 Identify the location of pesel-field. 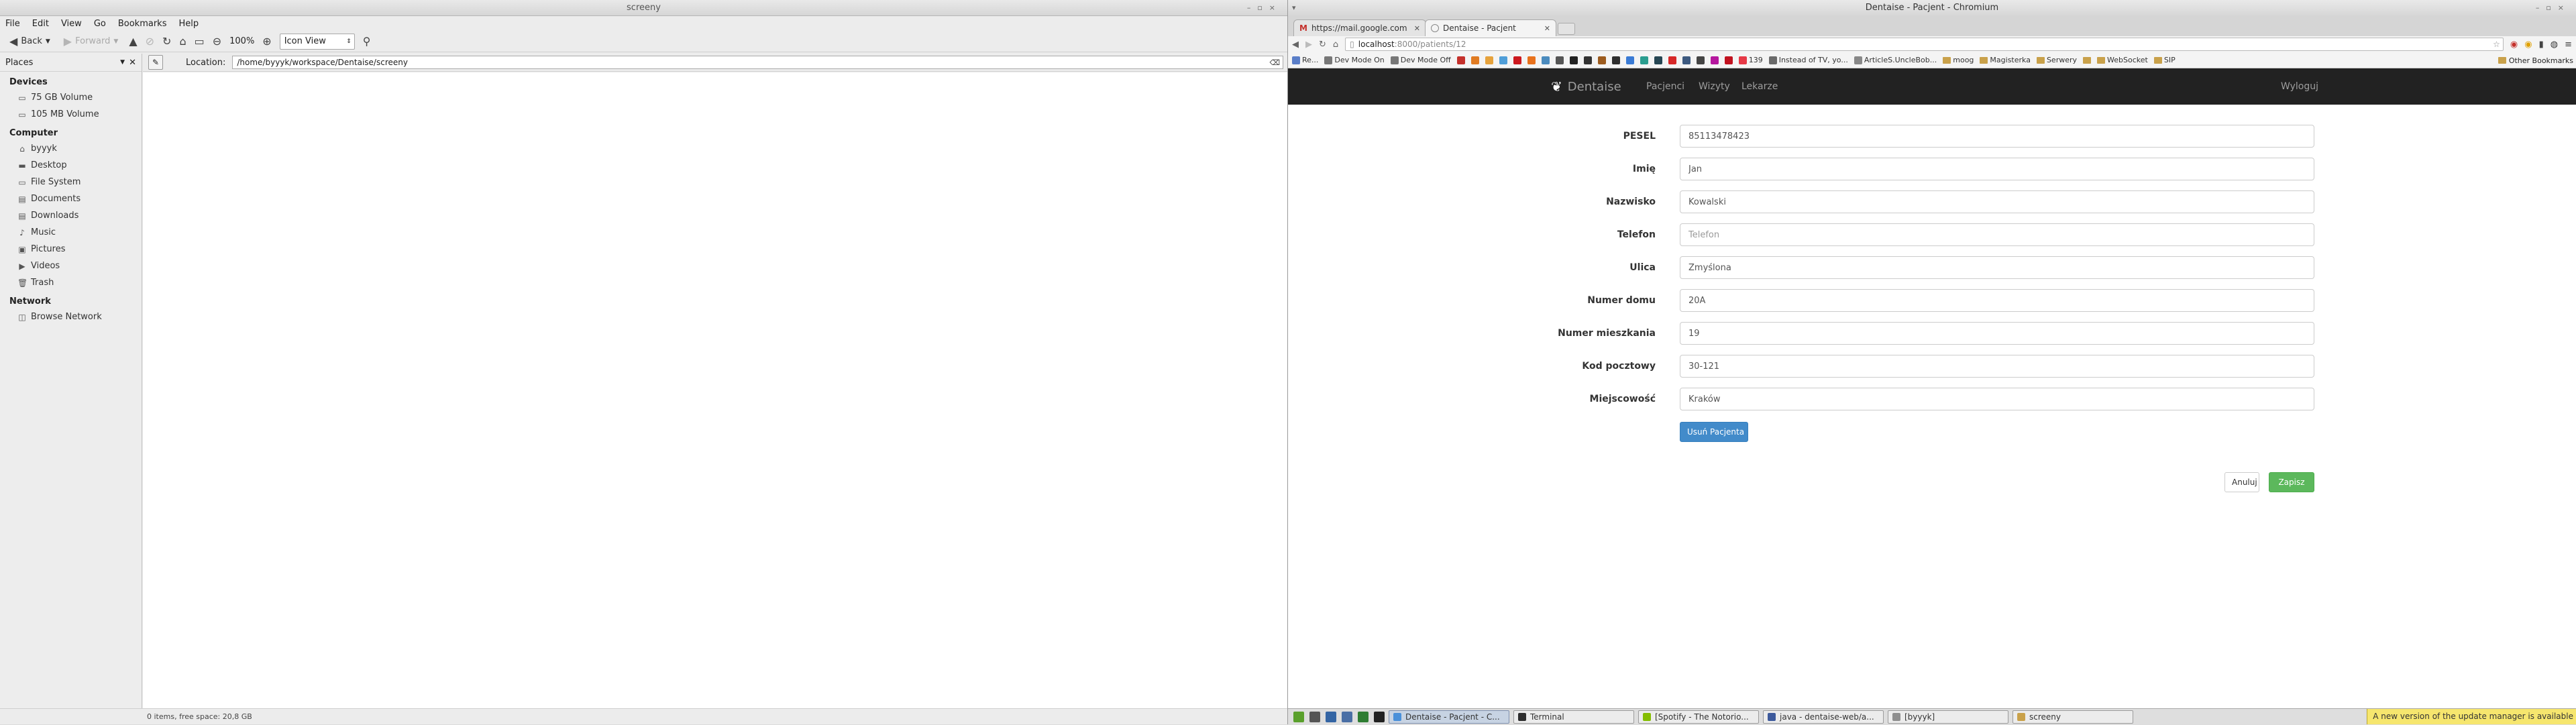
(1997, 136).